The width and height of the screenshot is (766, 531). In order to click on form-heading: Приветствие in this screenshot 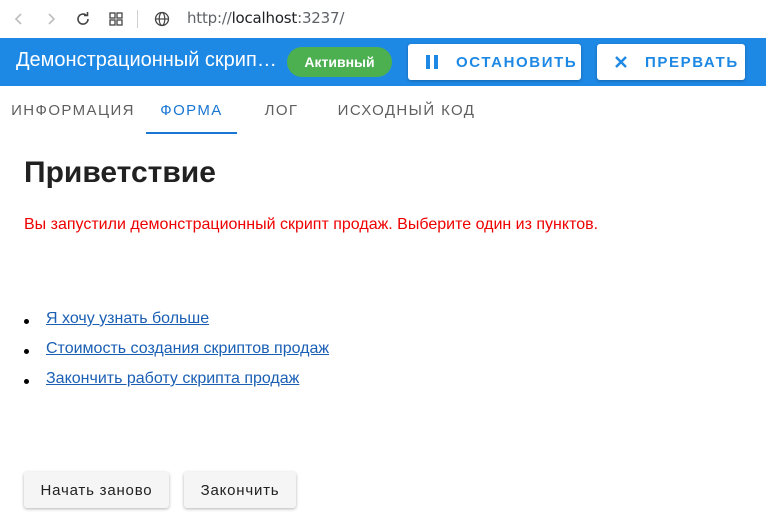, I will do `click(120, 172)`.